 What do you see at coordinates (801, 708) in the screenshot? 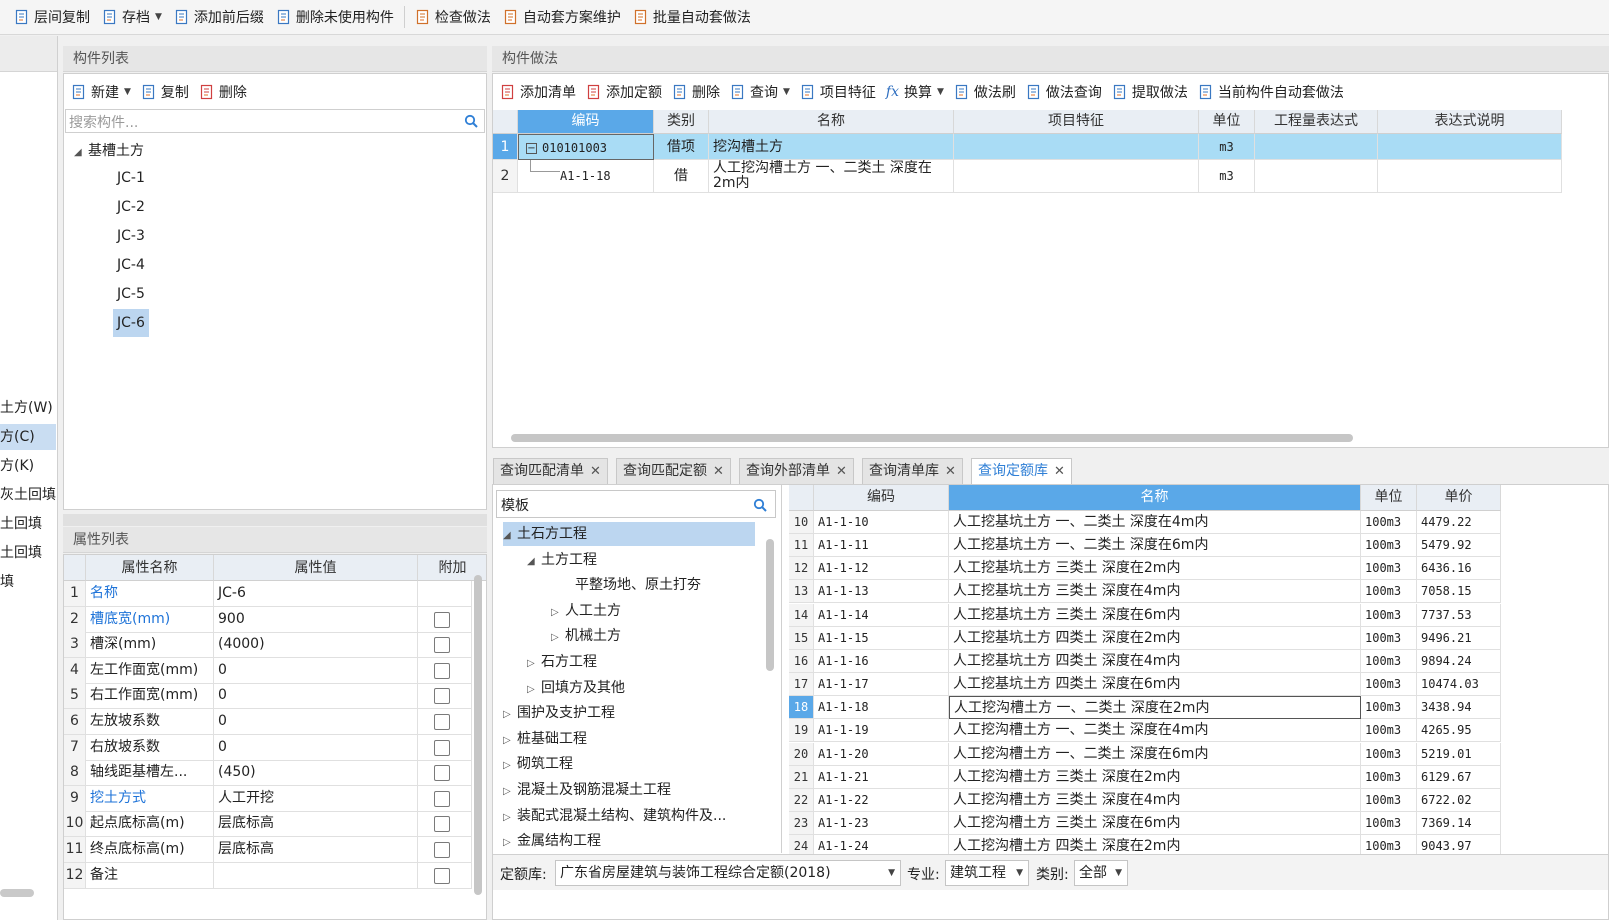
I see `quota-row-number: 18` at bounding box center [801, 708].